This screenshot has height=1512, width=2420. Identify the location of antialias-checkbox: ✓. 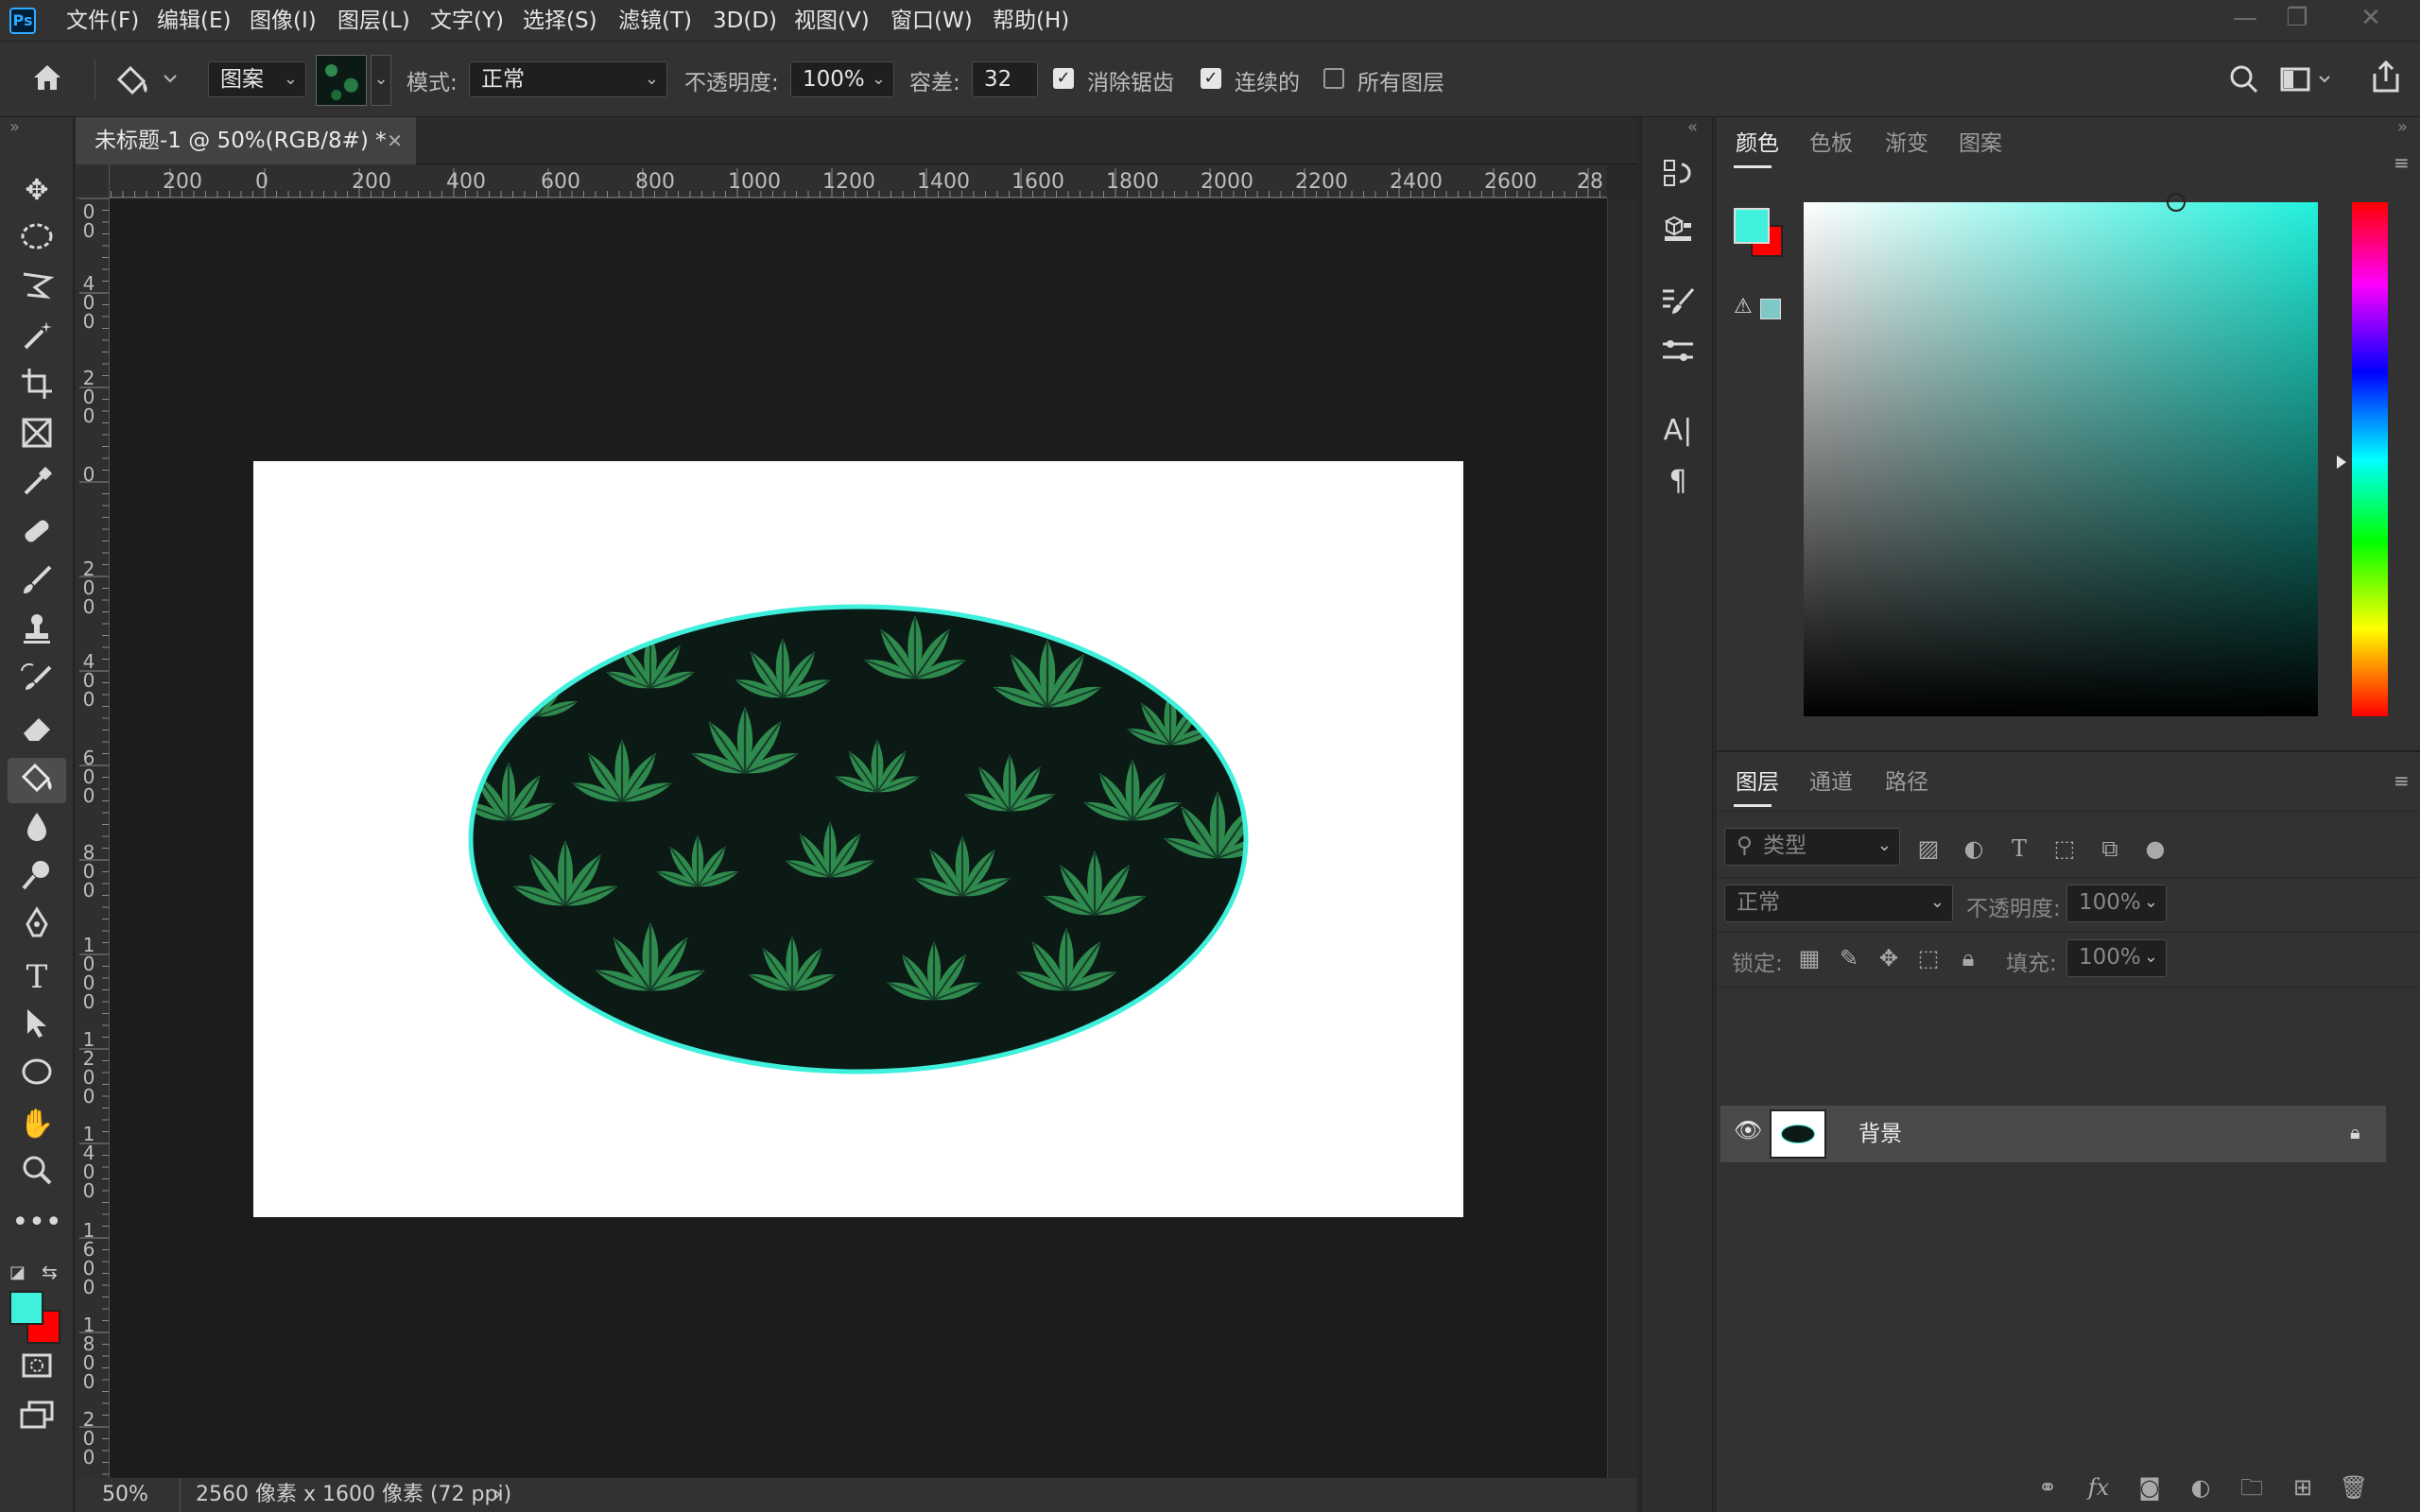
(1063, 78).